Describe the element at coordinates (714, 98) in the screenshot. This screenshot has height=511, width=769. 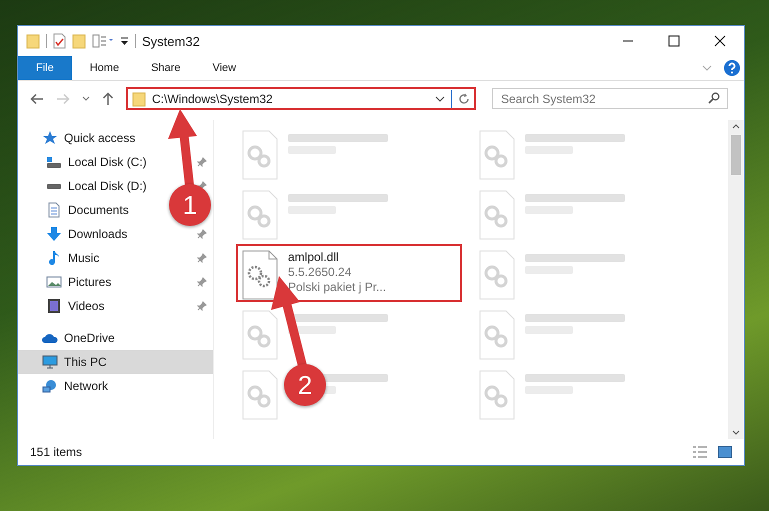
I see `search-icon` at that location.